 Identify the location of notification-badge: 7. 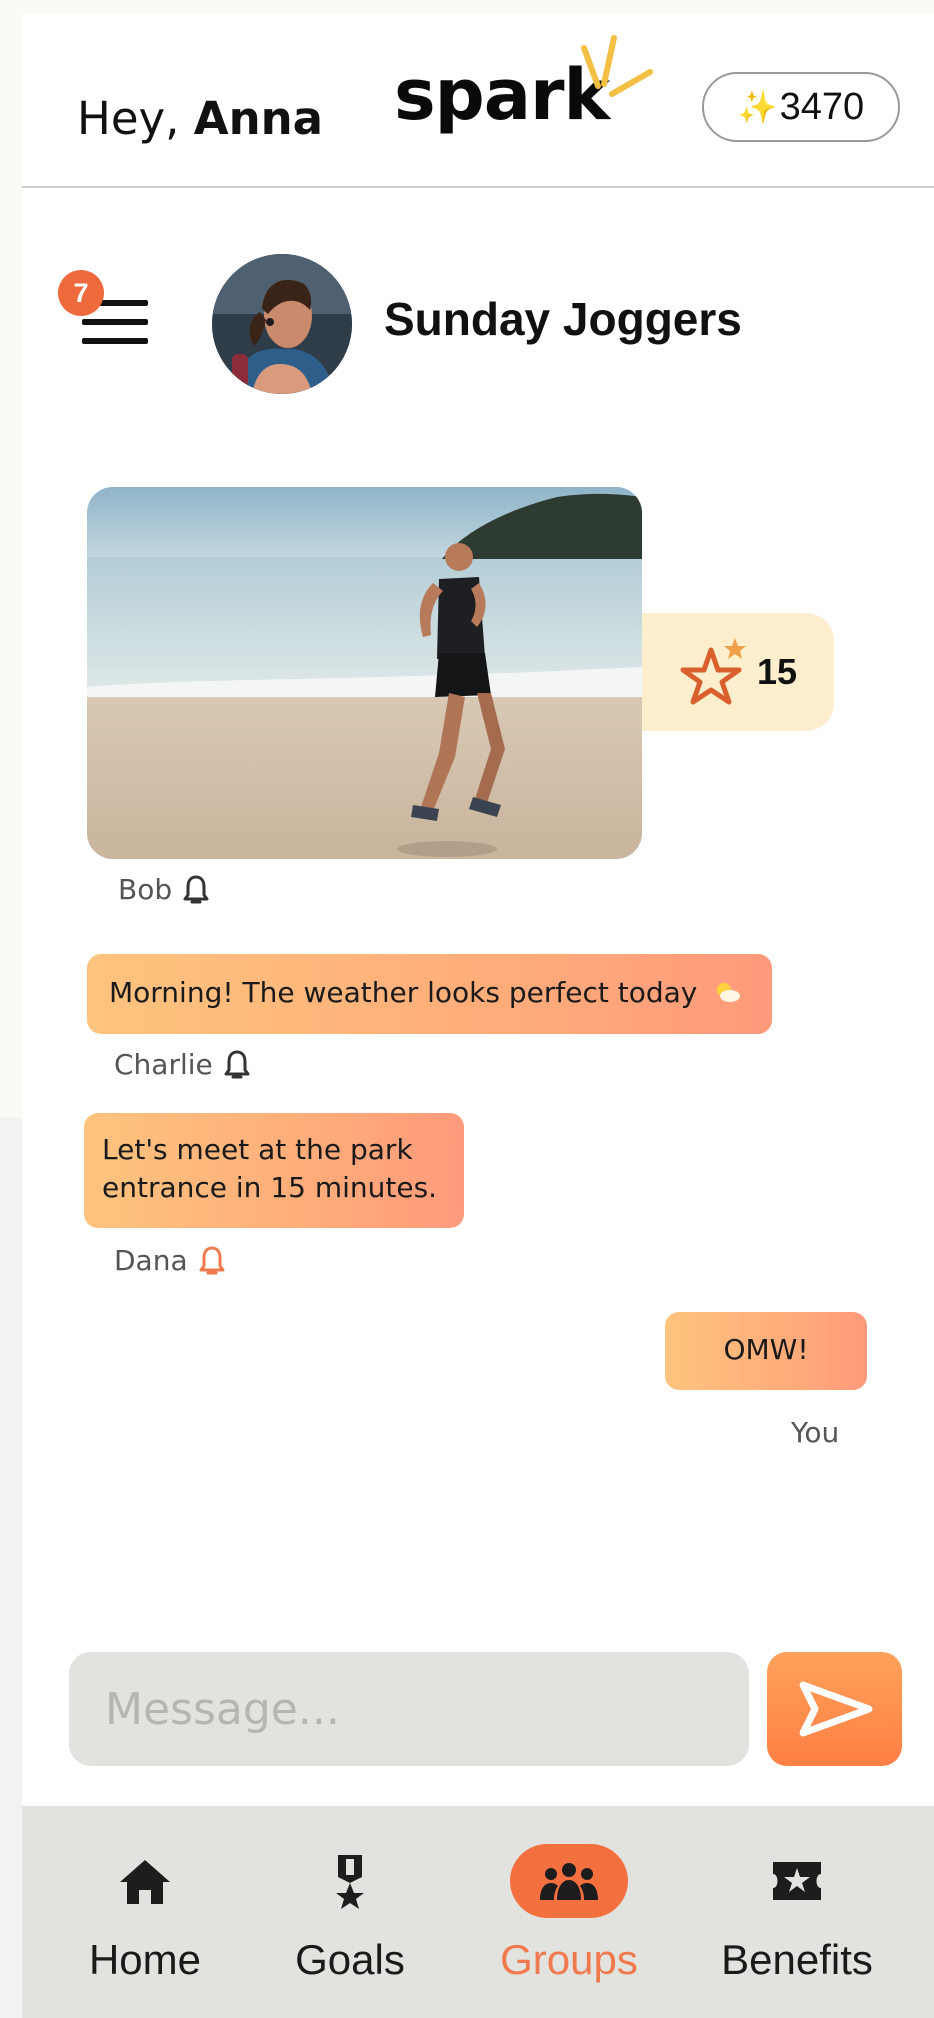
(81, 293).